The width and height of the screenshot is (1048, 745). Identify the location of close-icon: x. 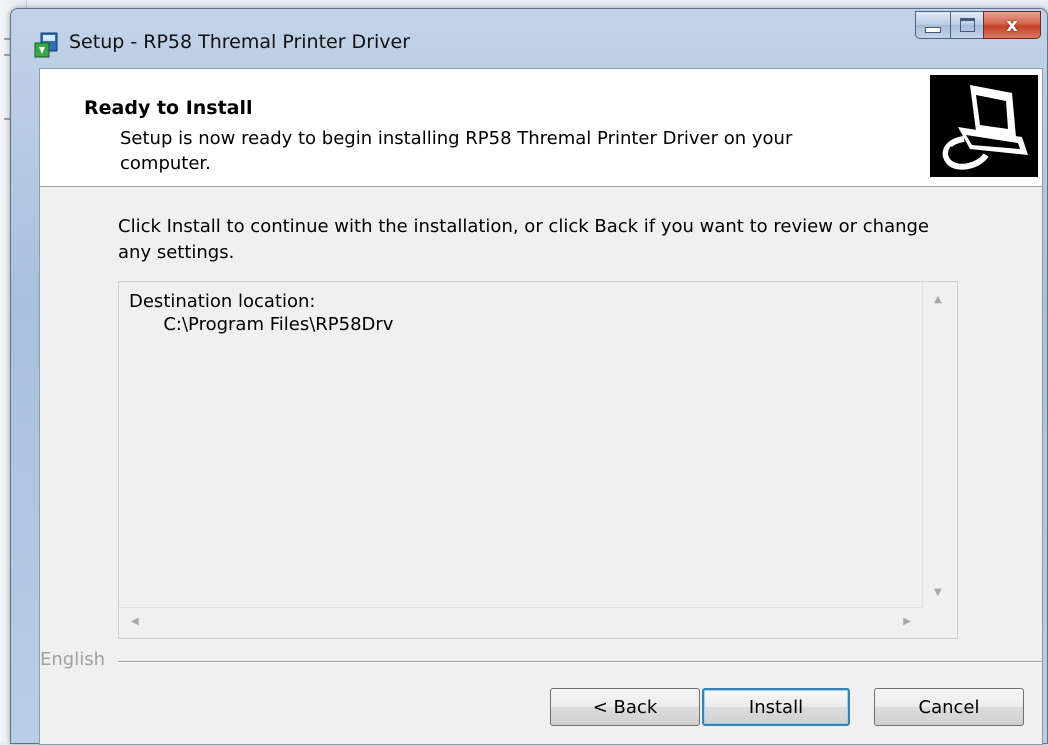
(1012, 25).